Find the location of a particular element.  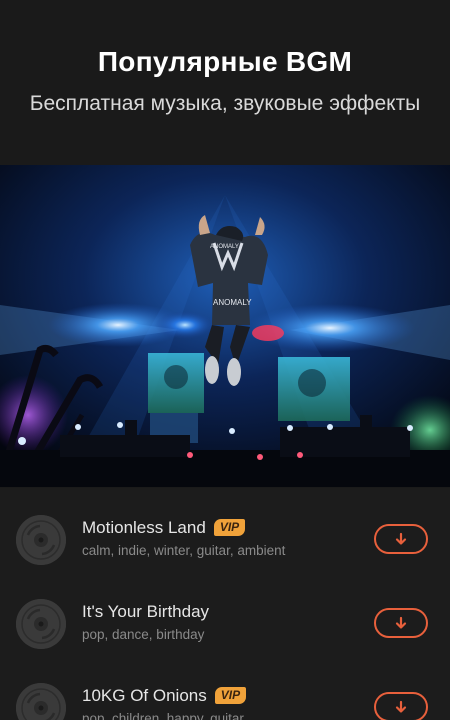

track-name: It's Your Birthday is located at coordinates (146, 611).